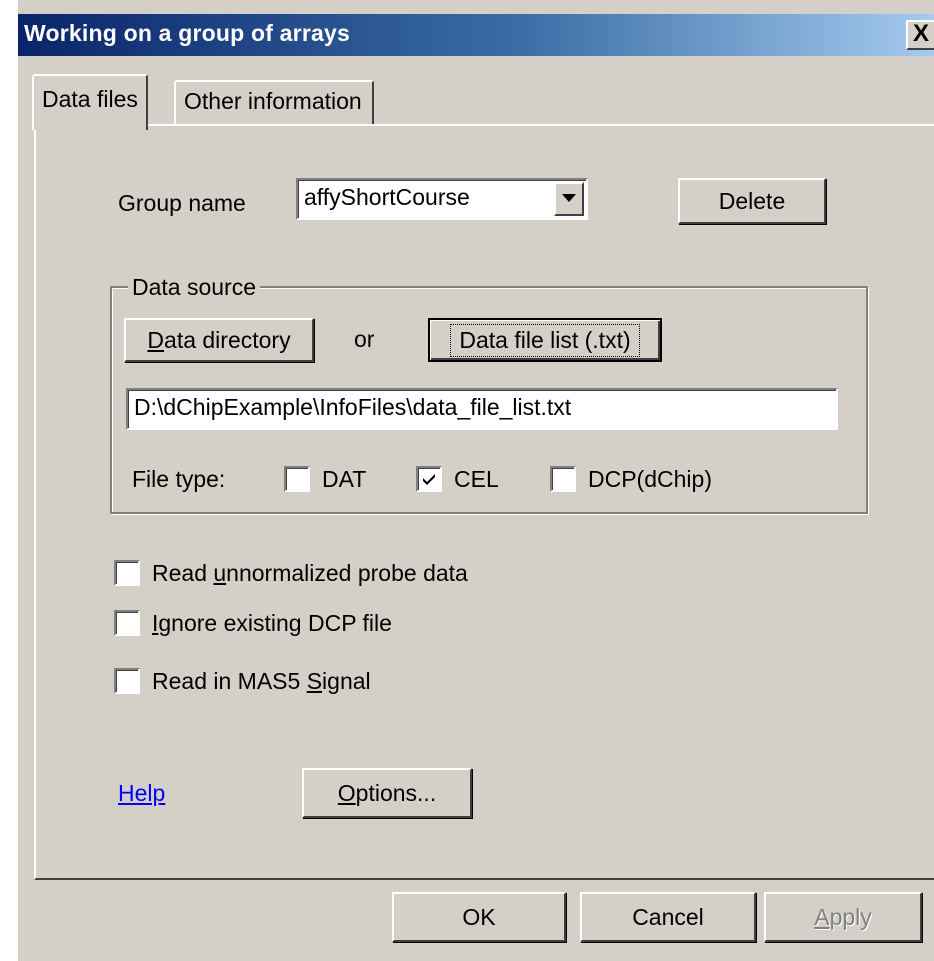  I want to click on ignore-dcp-label: Ignore existing DCP file, so click(272, 623).